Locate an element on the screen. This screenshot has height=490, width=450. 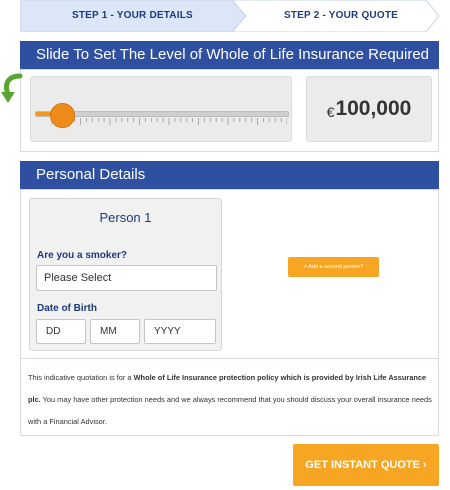
step-2-label: STEP 2 - YOUR QUOTE is located at coordinates (341, 15).